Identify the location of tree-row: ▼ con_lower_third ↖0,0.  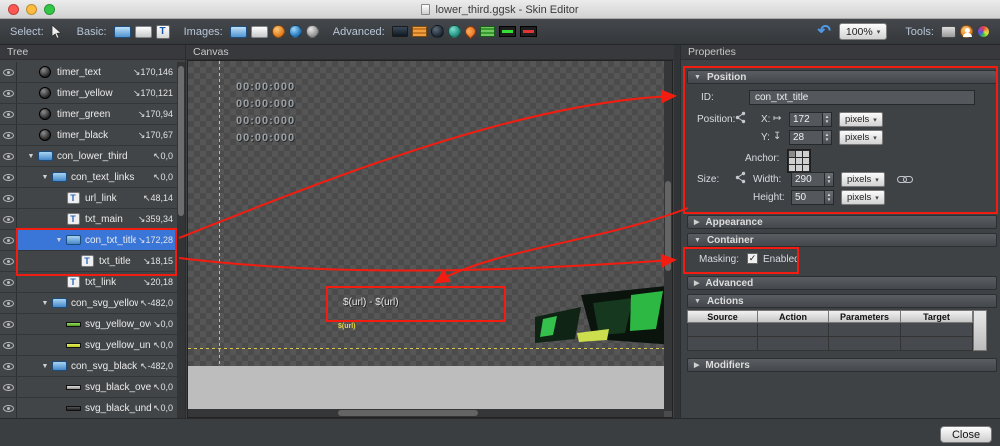
(88, 156).